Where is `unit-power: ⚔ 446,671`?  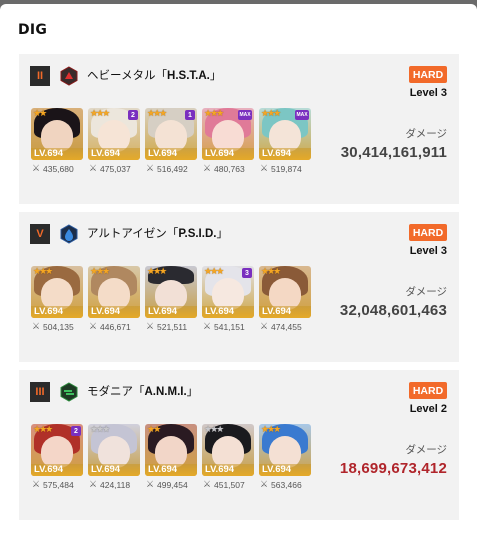
unit-power: ⚔ 446,671 is located at coordinates (109, 326).